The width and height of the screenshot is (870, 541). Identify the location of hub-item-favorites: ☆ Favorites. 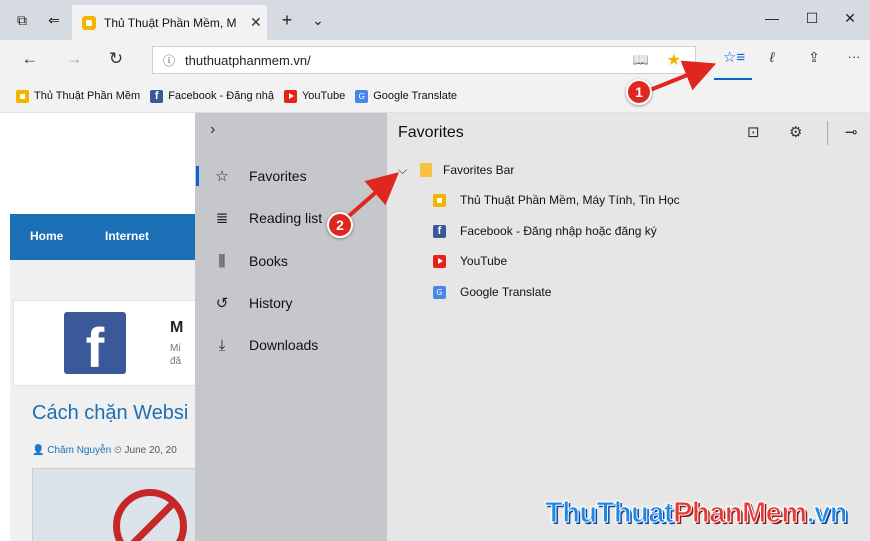
(291, 176).